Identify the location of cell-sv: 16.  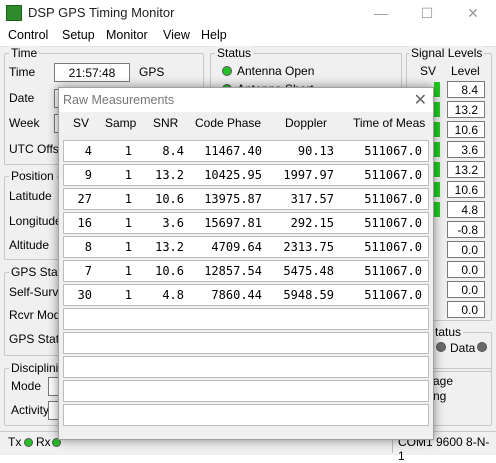
(84, 223).